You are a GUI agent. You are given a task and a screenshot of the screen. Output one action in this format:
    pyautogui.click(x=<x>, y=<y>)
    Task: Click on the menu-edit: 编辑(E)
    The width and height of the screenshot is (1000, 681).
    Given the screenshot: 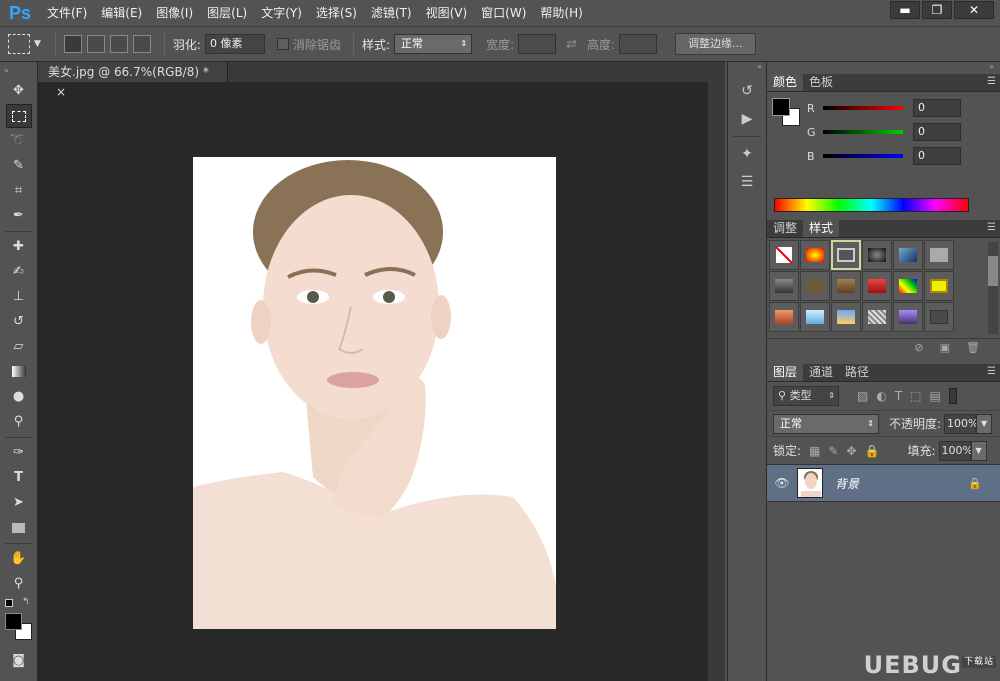 What is the action you would take?
    pyautogui.click(x=121, y=13)
    